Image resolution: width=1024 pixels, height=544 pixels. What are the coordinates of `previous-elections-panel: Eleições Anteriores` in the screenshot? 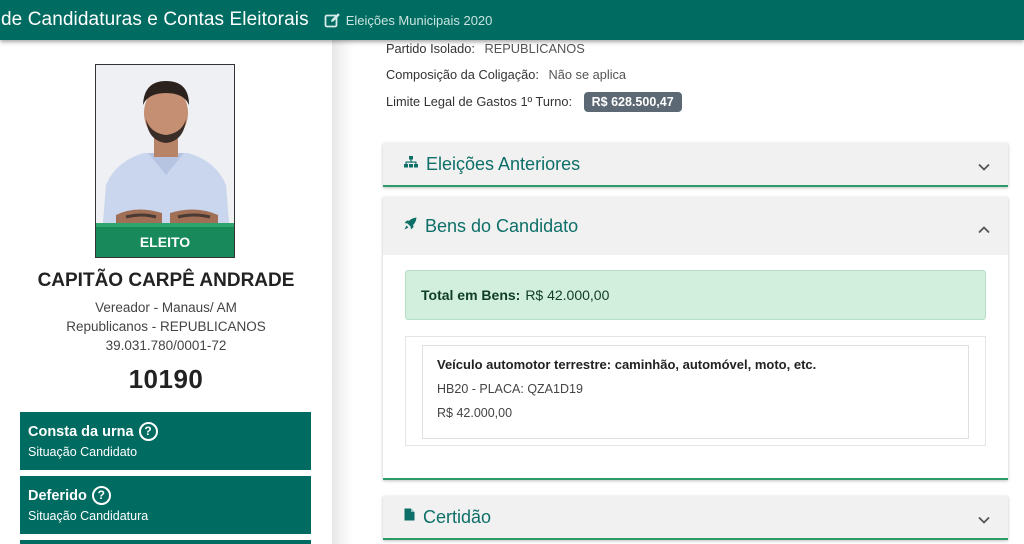 It's located at (695, 165).